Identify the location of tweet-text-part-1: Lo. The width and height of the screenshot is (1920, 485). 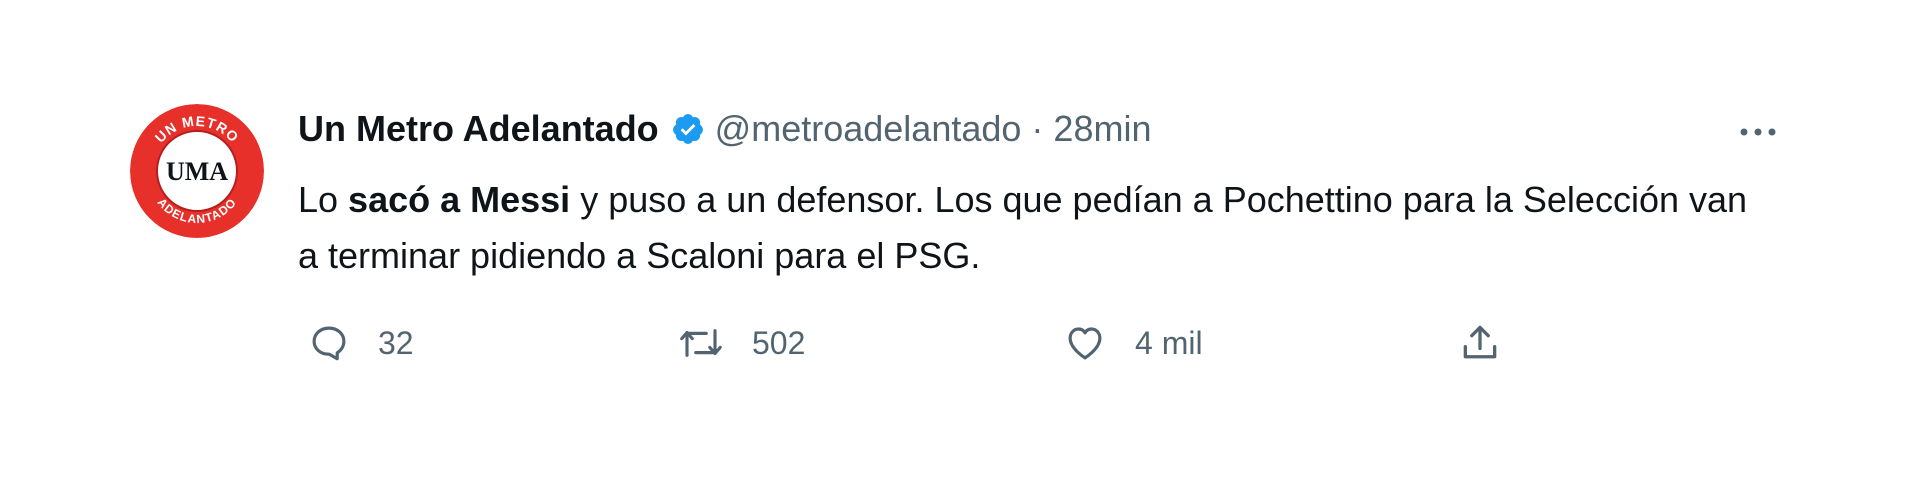
(323, 199).